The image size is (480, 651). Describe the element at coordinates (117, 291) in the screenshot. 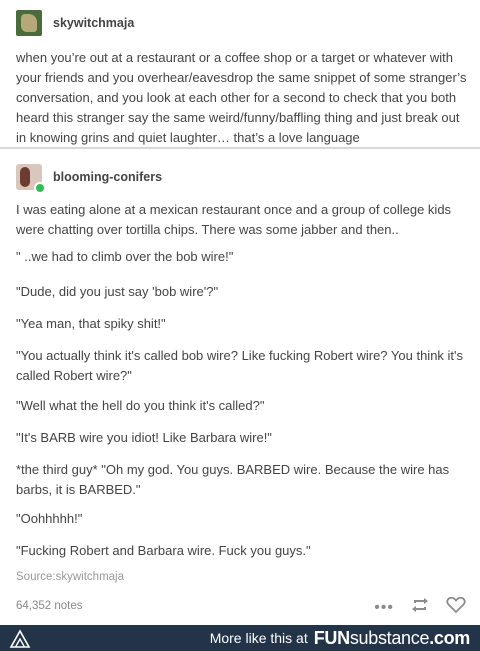

I see `paragraph: "Dude, did you just say 'bob wire'?"` at that location.